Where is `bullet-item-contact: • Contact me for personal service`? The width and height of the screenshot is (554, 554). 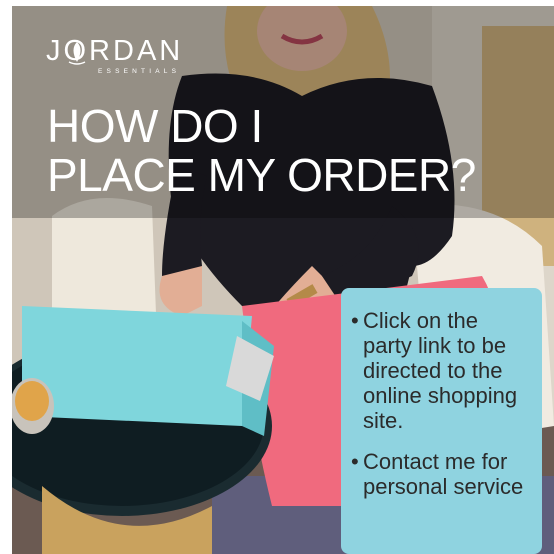
bullet-item-contact: • Contact me for personal service is located at coordinates (441, 474).